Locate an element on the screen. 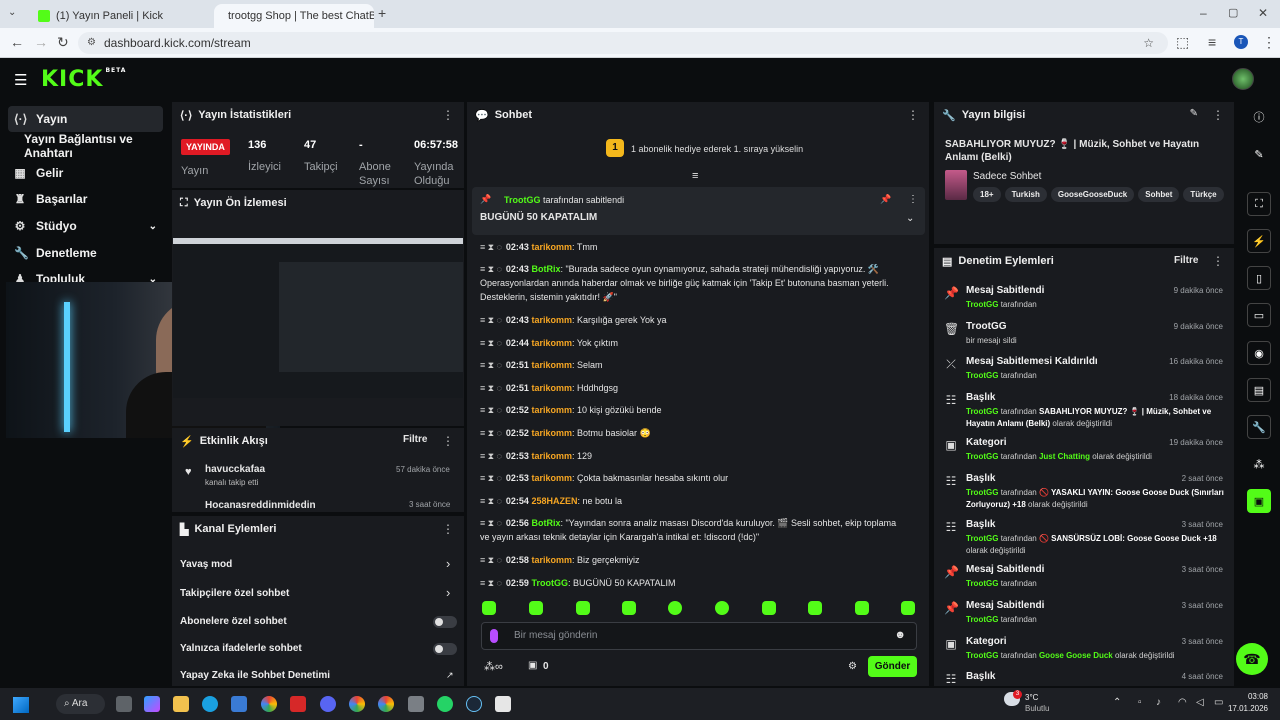 The image size is (1280, 720). tag-chip: 18+ is located at coordinates (987, 194).